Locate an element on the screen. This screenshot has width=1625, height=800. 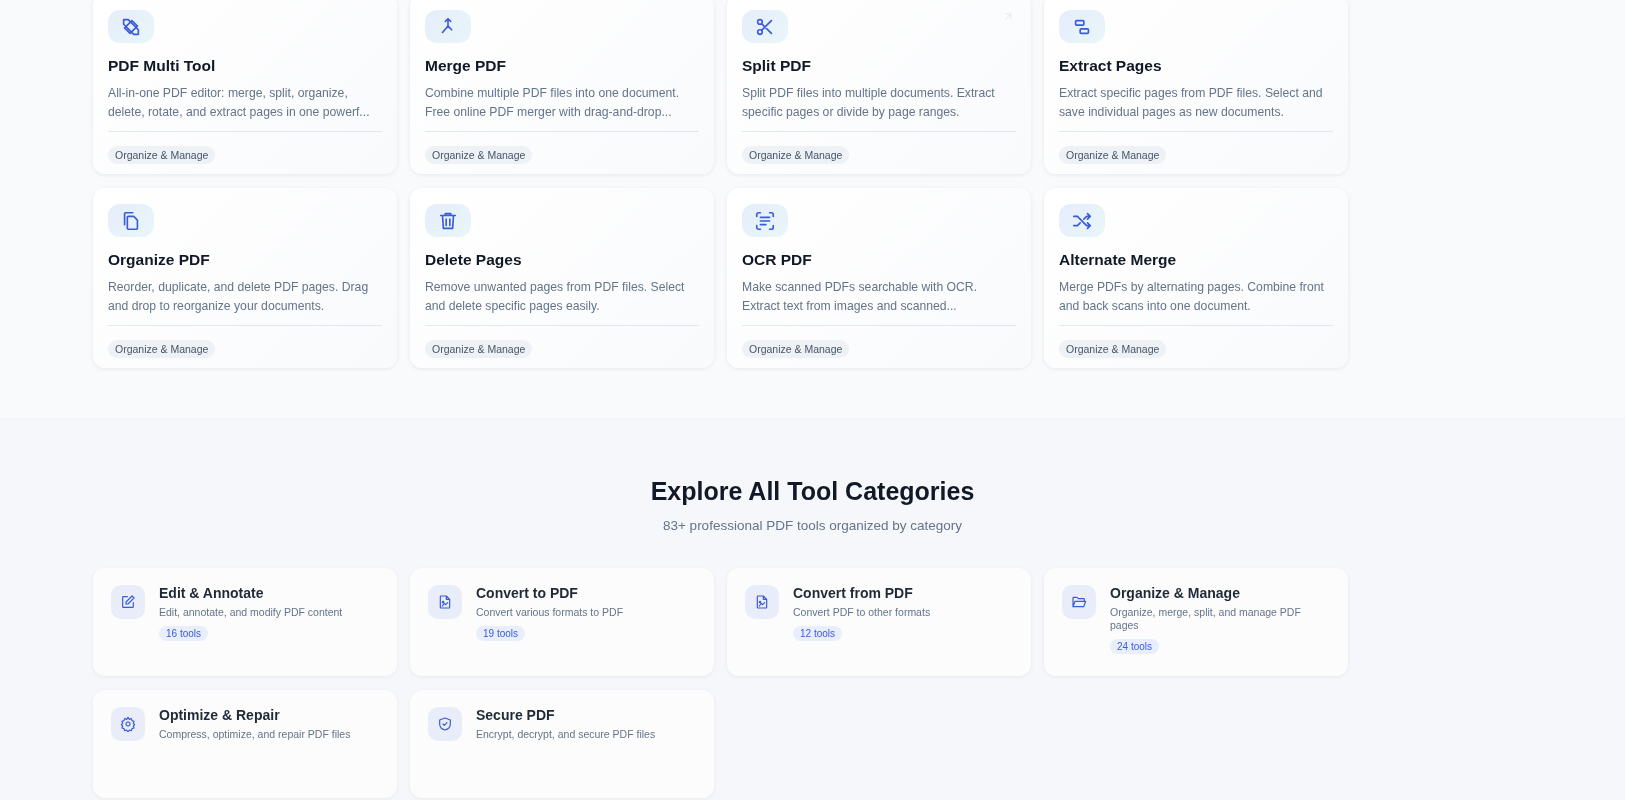
tool-title: PDF Multi Tool is located at coordinates (162, 66).